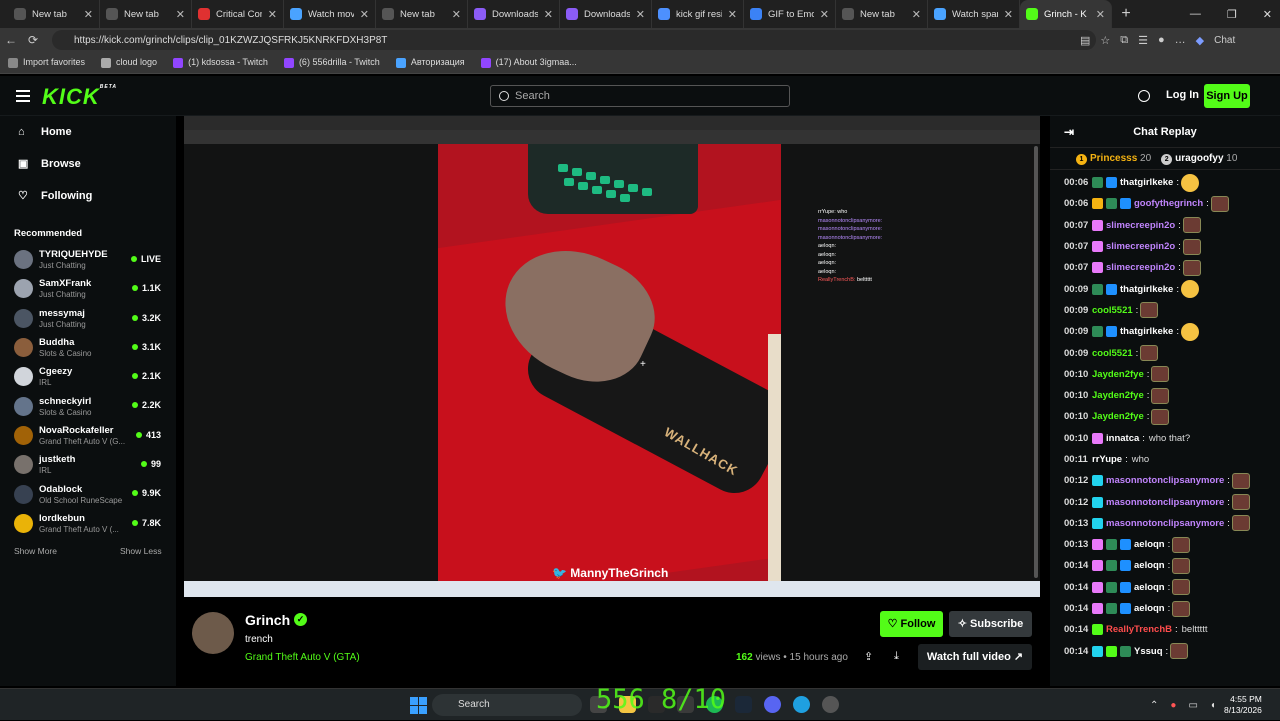 The width and height of the screenshot is (1280, 721). Describe the element at coordinates (790, 14) in the screenshot. I see `browser-tab: GIF to Emote C ✕` at that location.